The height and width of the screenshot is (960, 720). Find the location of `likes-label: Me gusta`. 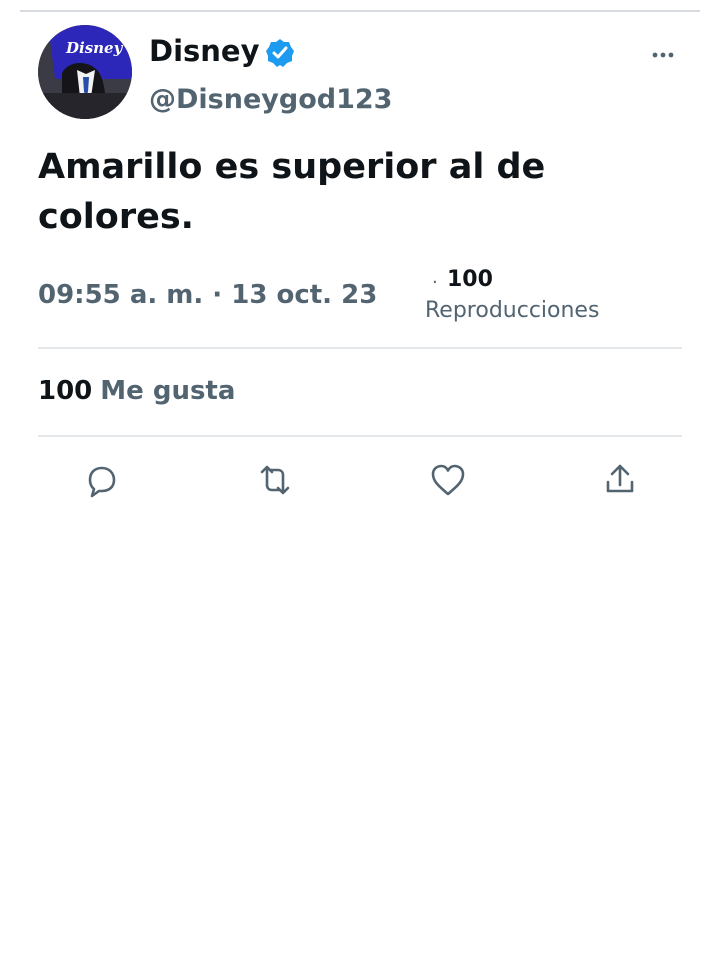

likes-label: Me gusta is located at coordinates (168, 391).